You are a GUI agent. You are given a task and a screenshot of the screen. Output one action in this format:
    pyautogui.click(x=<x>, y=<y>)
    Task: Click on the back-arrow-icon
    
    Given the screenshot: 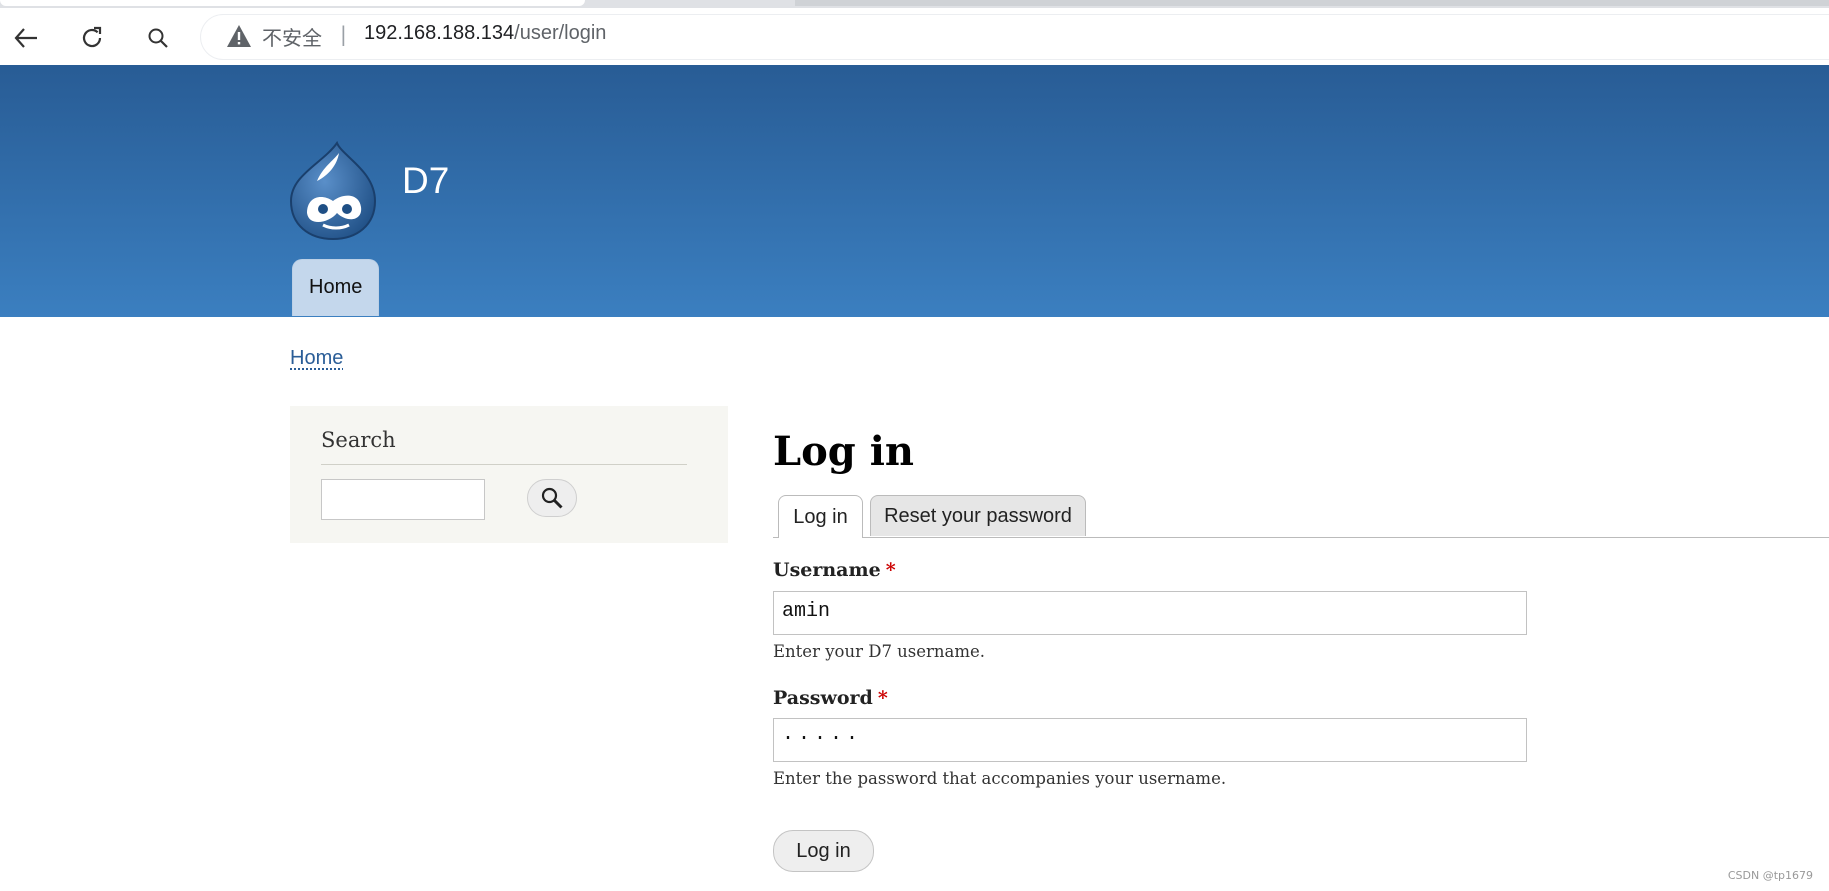 What is the action you would take?
    pyautogui.click(x=25, y=38)
    